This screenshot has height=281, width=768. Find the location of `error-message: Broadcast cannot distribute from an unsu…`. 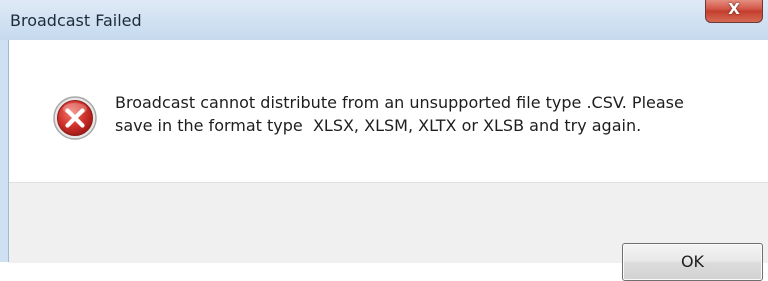

error-message: Broadcast cannot distribute from an unsu… is located at coordinates (435, 114).